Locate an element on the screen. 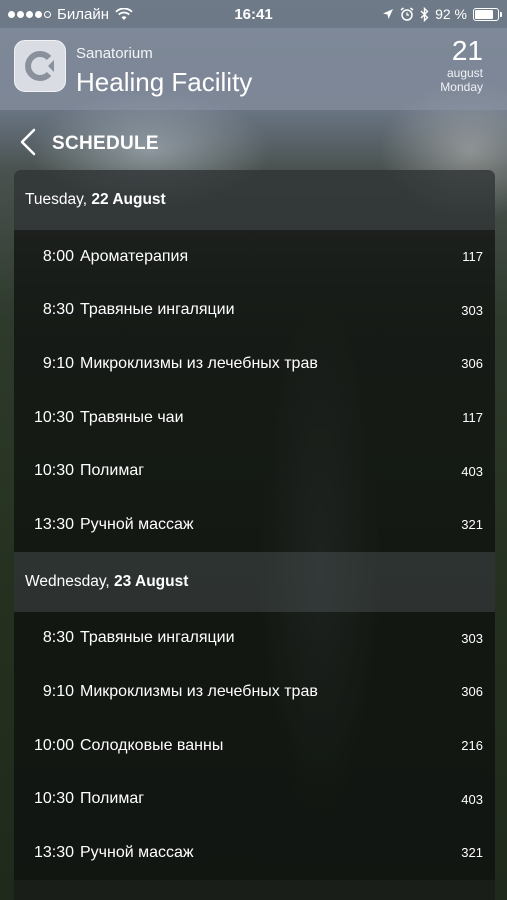  header-date: 21 august Monday is located at coordinates (461, 65).